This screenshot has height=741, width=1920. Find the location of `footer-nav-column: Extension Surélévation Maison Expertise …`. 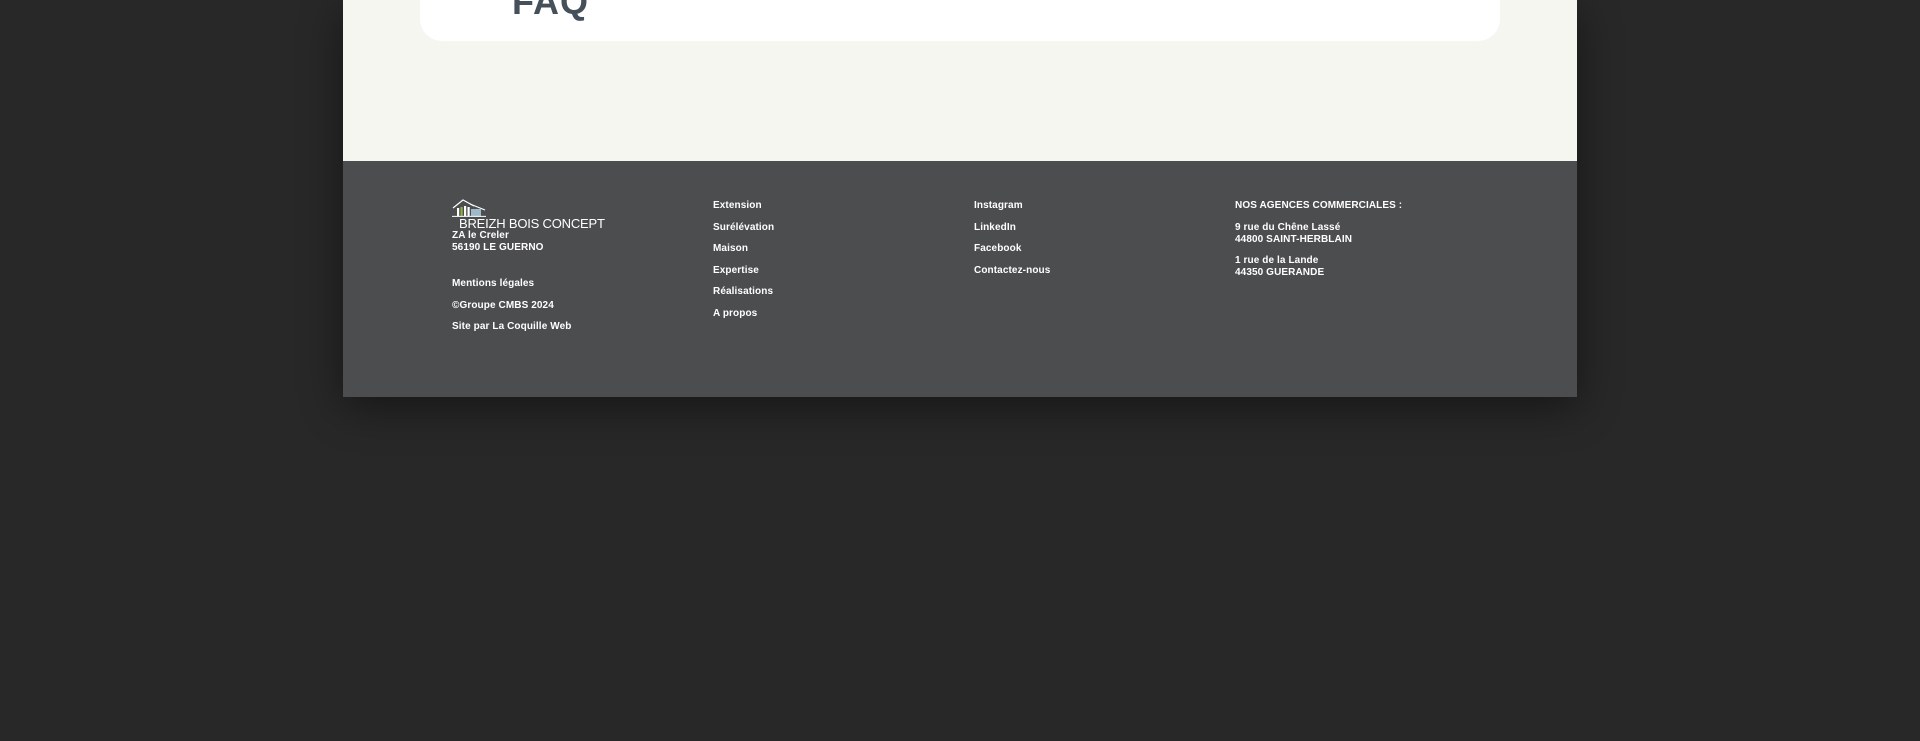

footer-nav-column: Extension Surélévation Maison Expertise … is located at coordinates (743, 264).